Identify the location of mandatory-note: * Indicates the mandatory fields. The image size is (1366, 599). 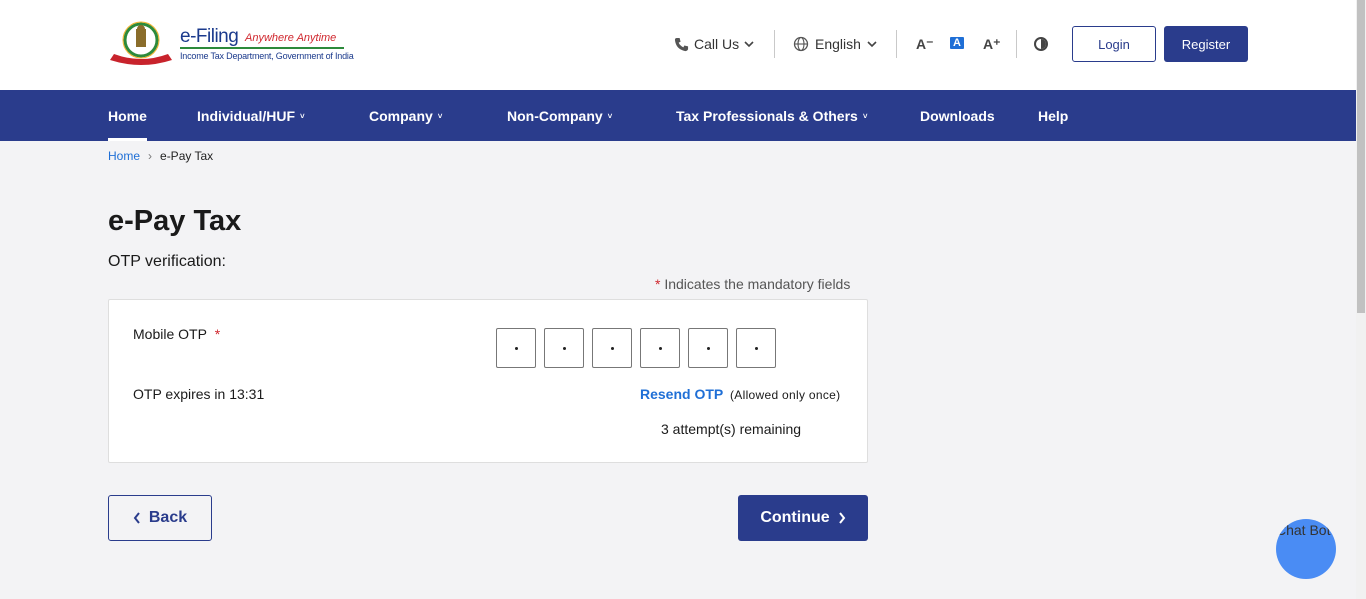
(752, 284).